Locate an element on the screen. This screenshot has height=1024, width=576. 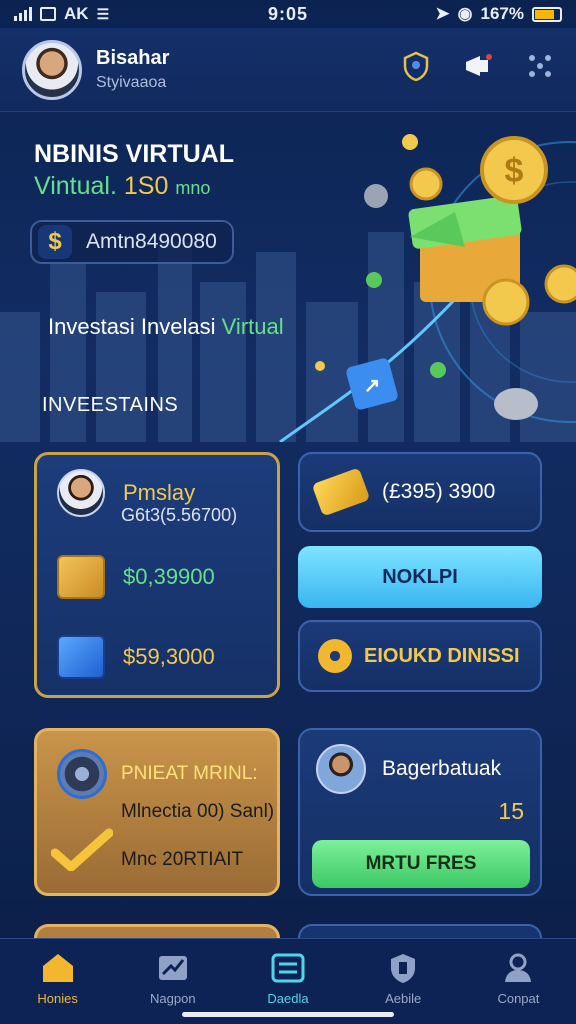
status-bar: AK ☰ 9:05 ➤ ◉ 167% is located at coordinates (288, 14).